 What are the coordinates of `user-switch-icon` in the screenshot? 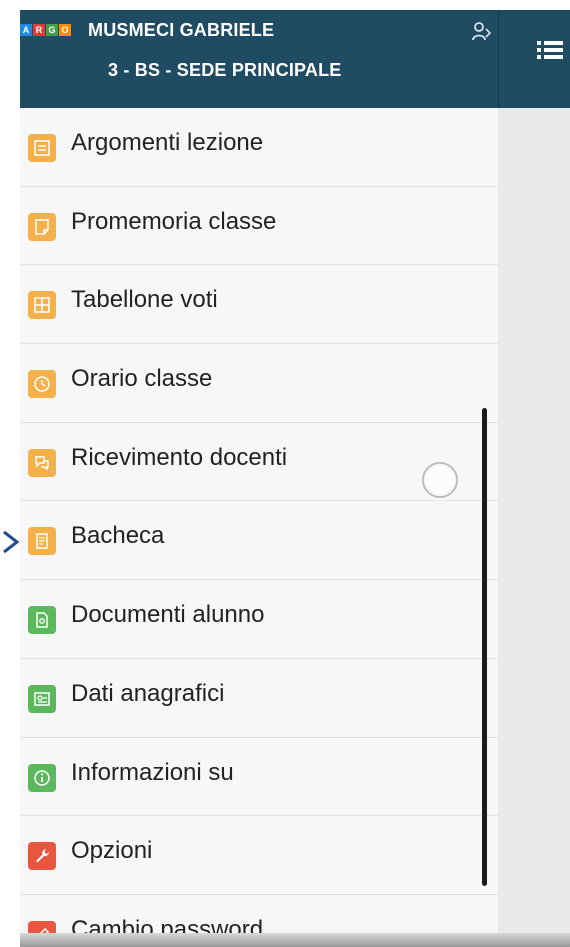 It's located at (481, 32).